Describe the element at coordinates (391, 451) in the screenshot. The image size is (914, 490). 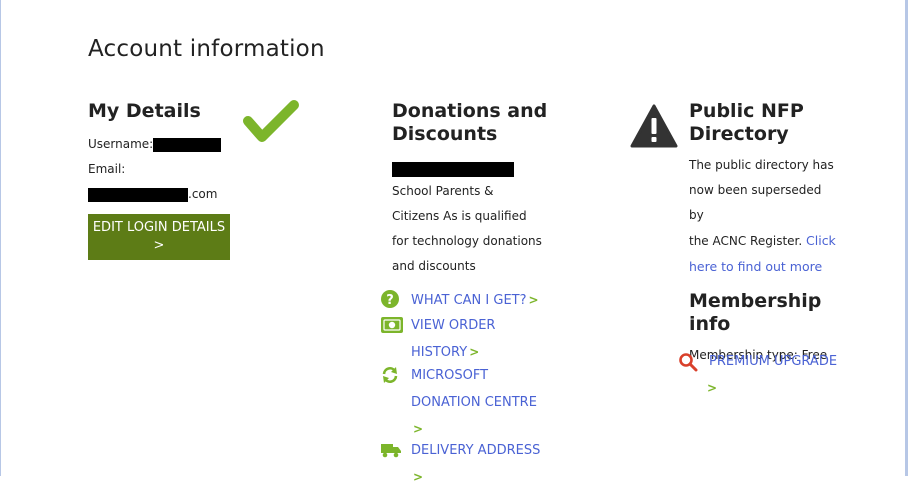
I see `truck-icon` at that location.